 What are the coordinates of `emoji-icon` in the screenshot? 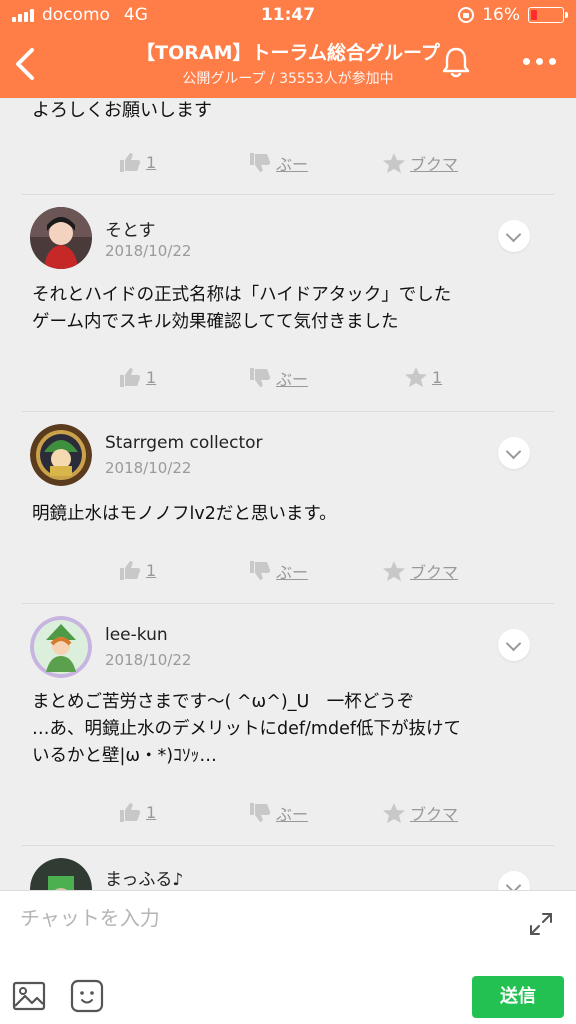 It's located at (87, 996).